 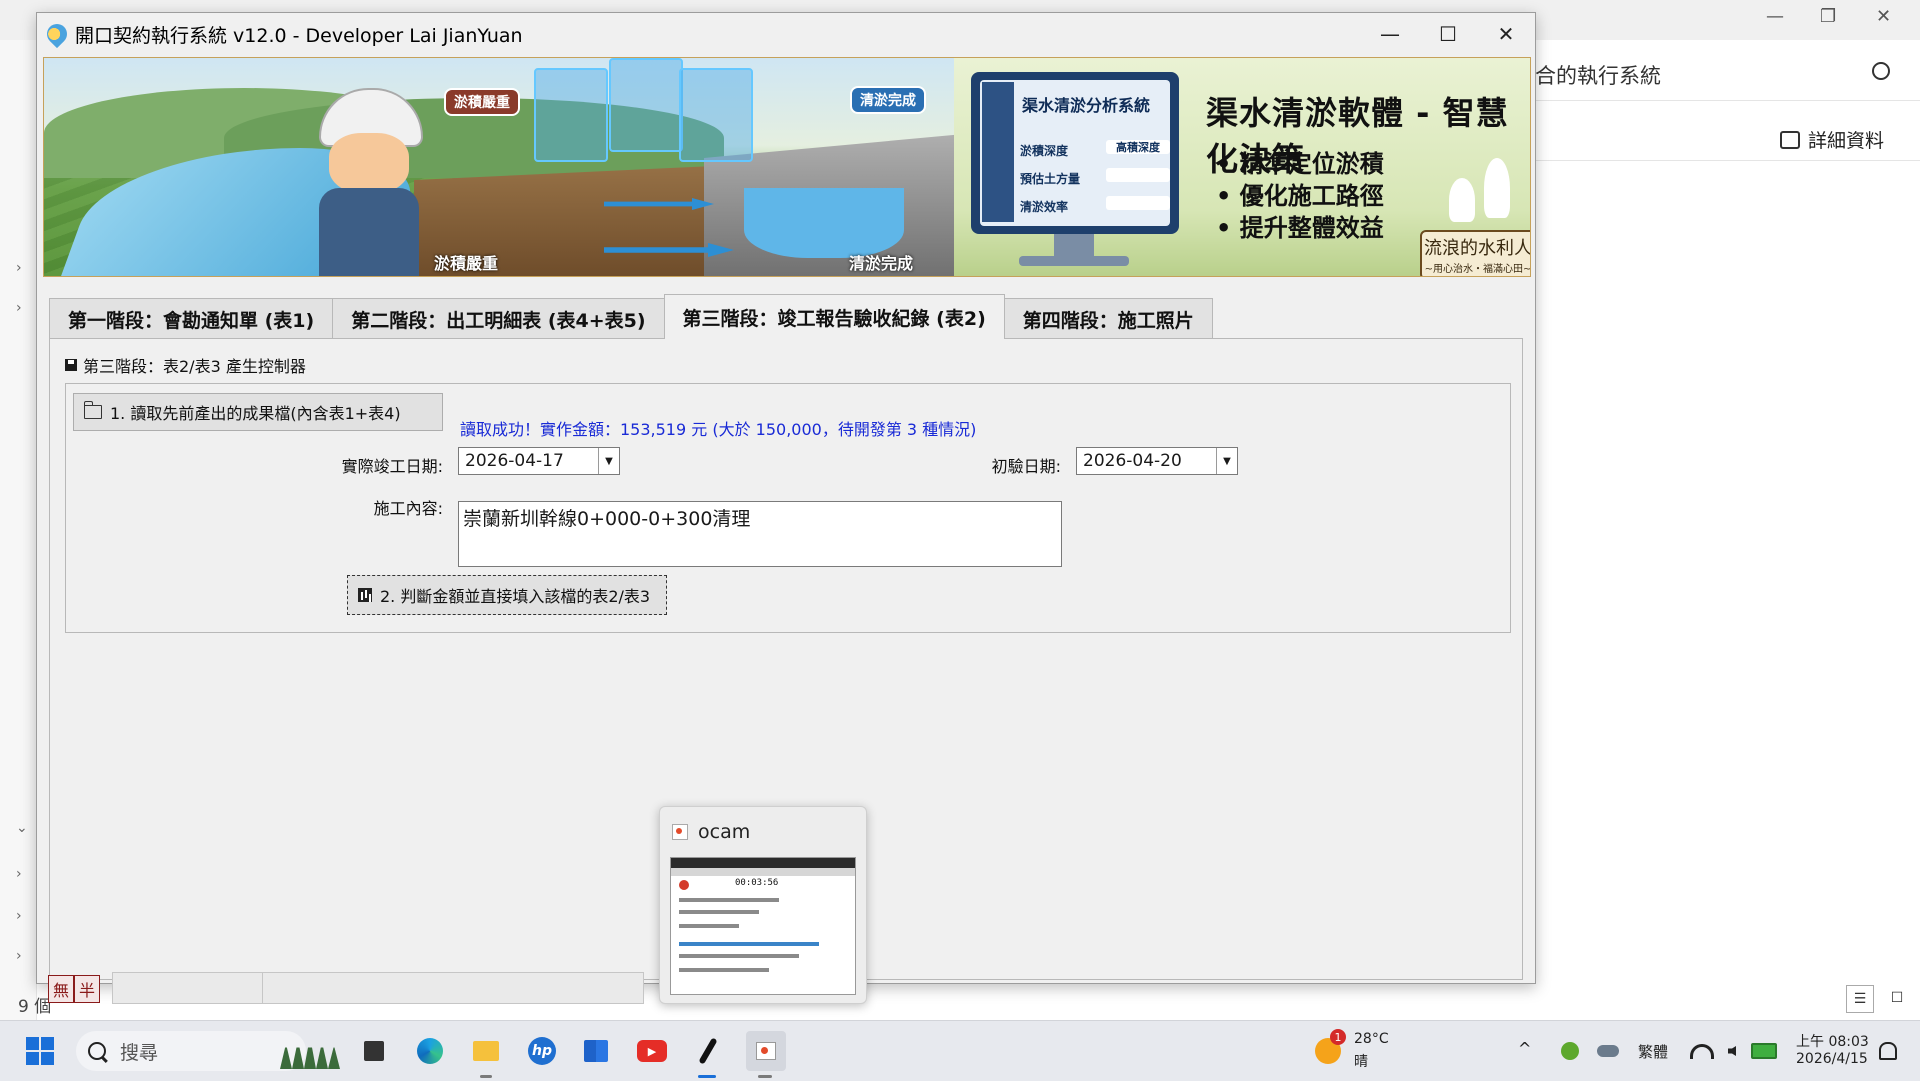 I want to click on store-glyph, so click(x=596, y=1051).